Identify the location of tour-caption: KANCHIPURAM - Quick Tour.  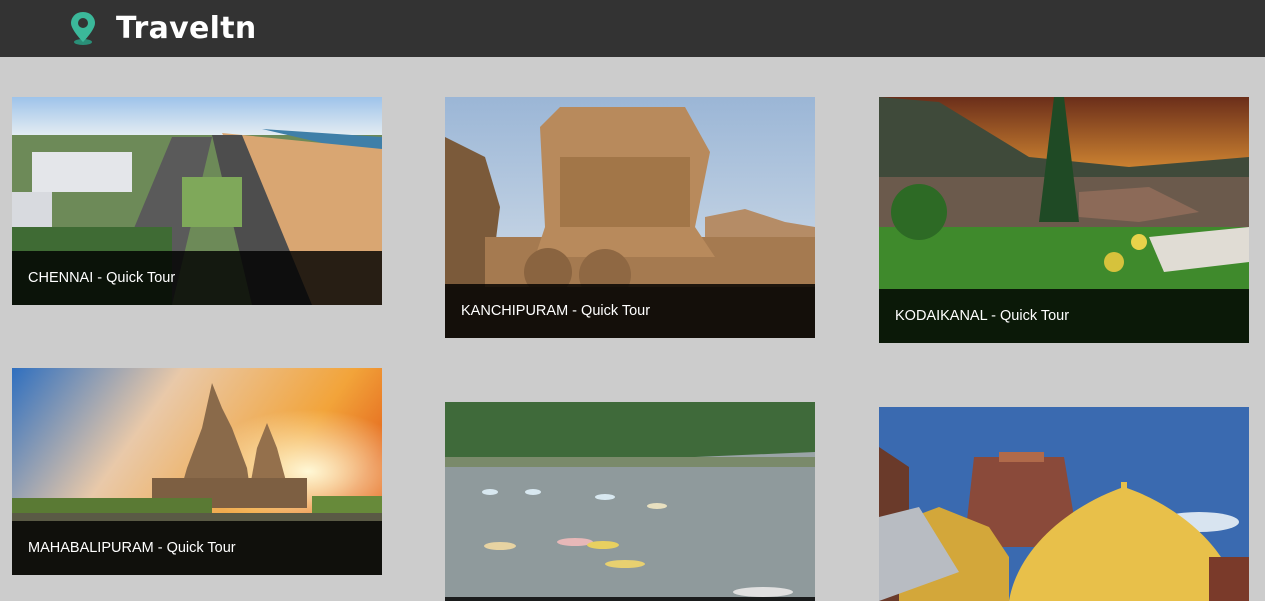
(630, 311).